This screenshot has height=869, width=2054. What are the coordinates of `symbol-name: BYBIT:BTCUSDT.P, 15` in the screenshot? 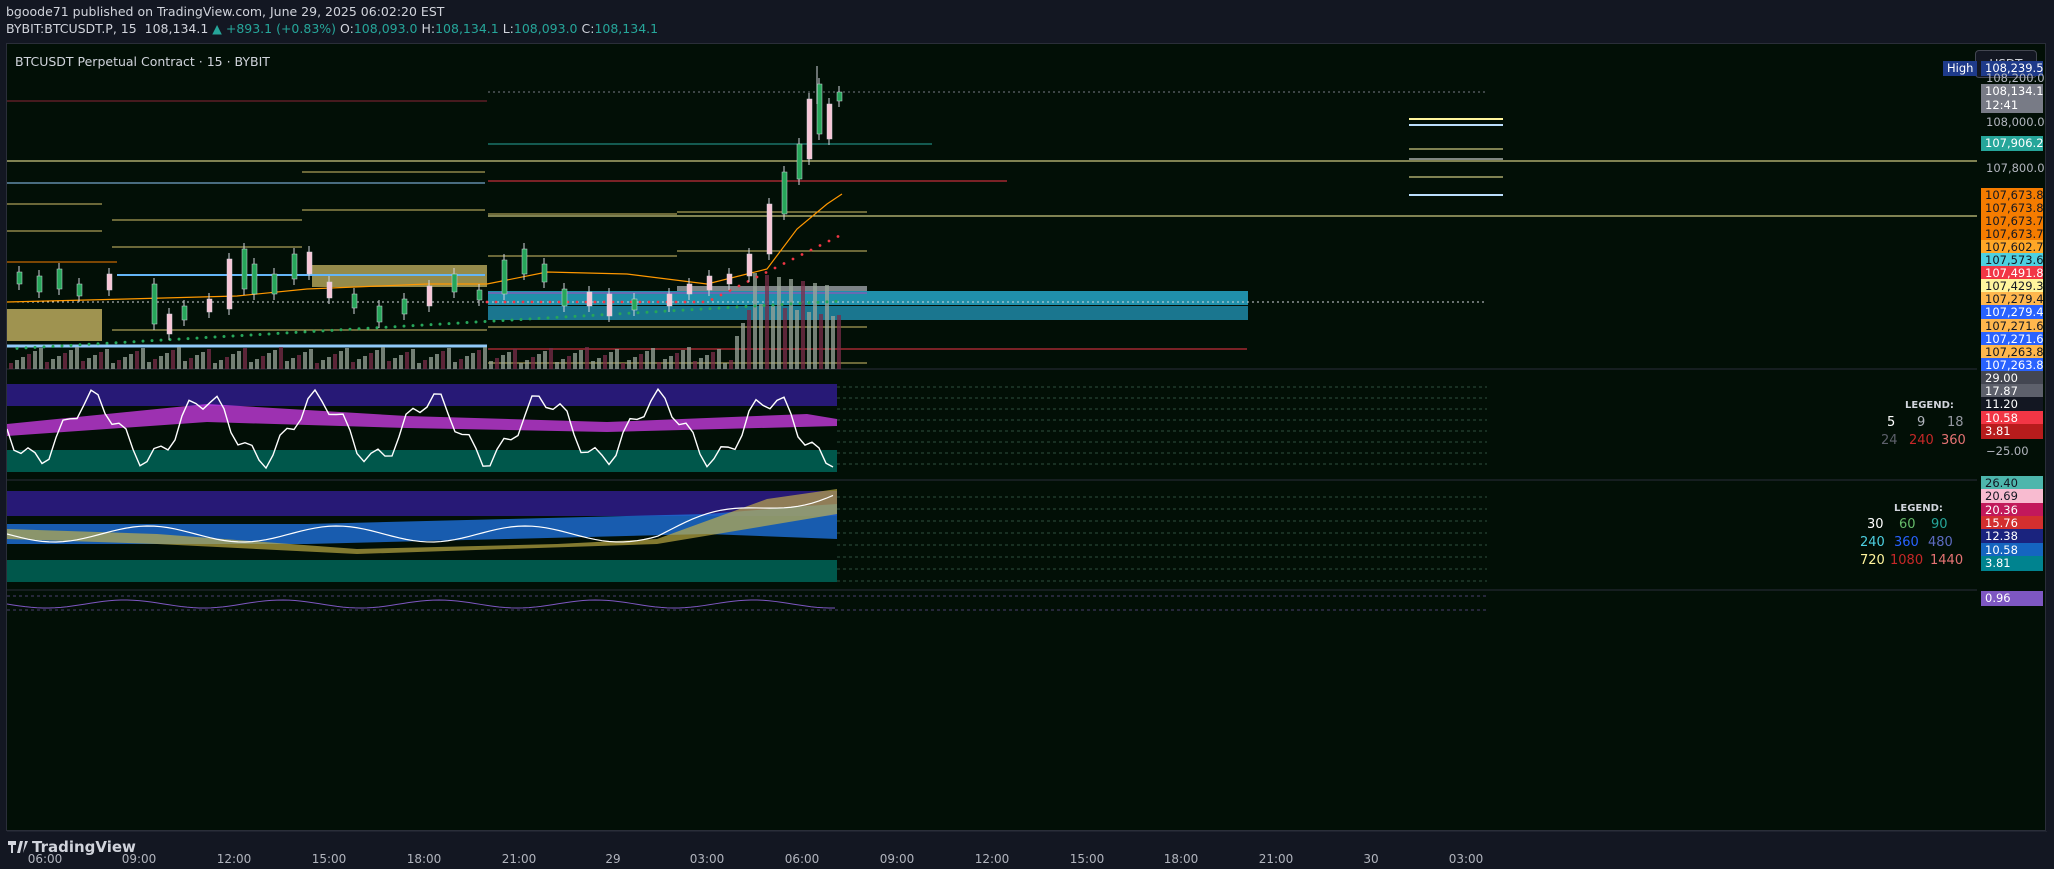 It's located at (71, 28).